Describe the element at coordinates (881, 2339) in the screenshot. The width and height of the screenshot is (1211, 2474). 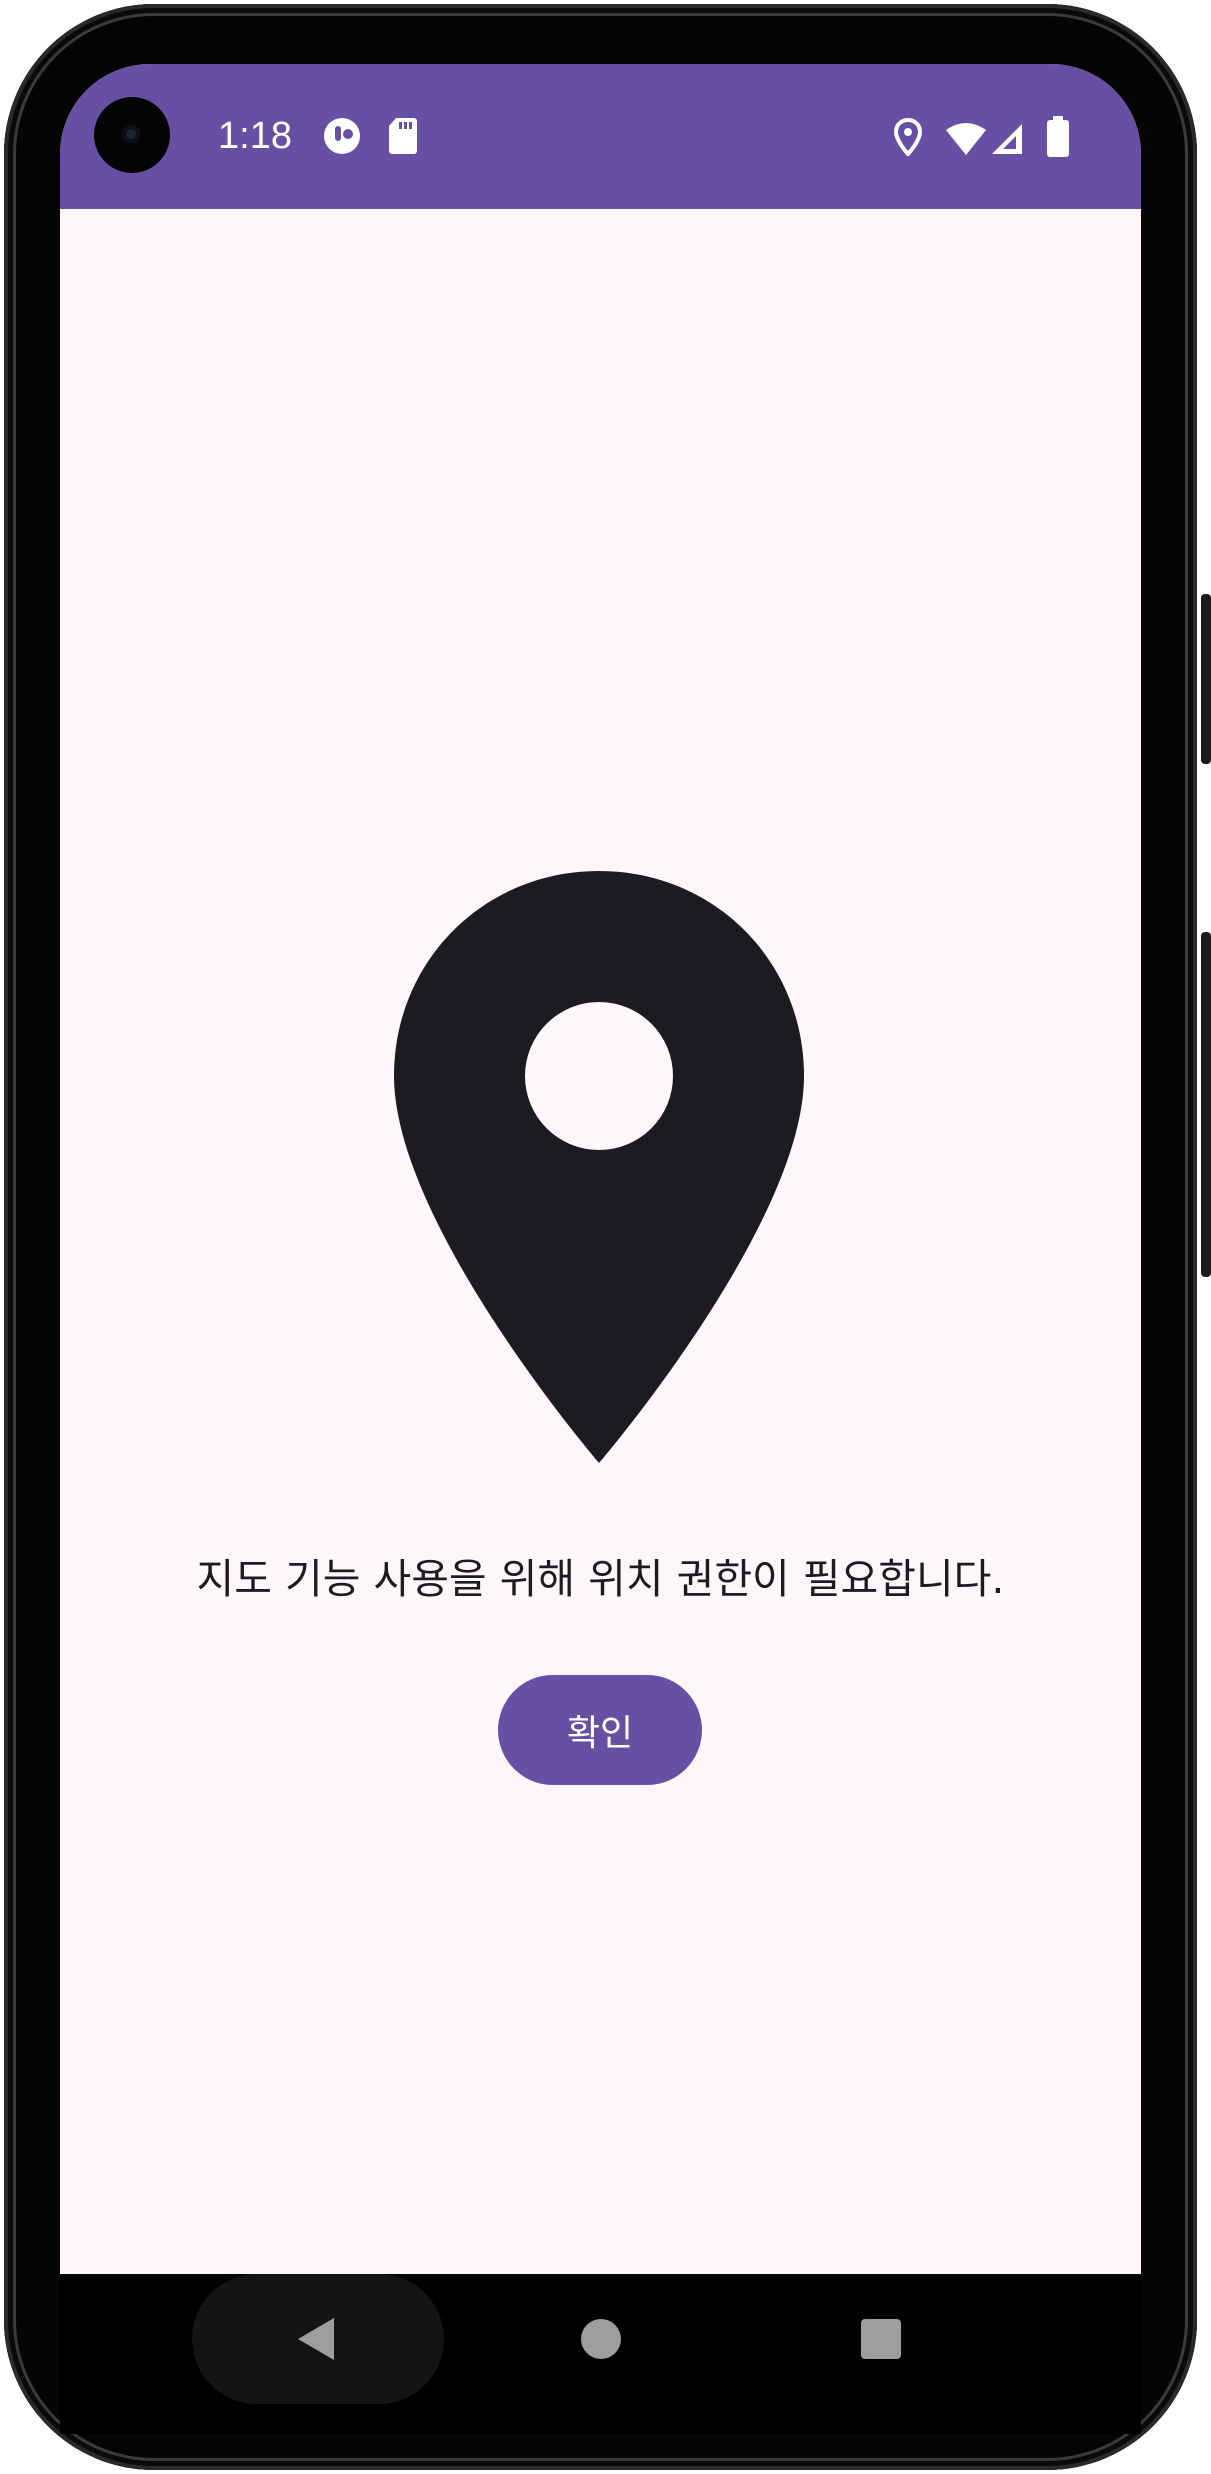
I see `recents-icon` at that location.